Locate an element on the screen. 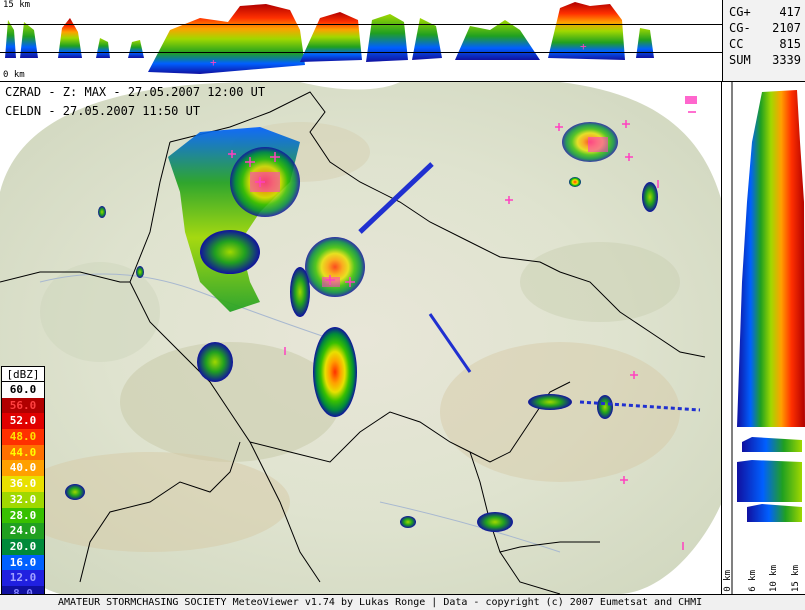 This screenshot has height=610, width=805. west-east-cross-section: + + 15 km 0 km is located at coordinates (361, 41).